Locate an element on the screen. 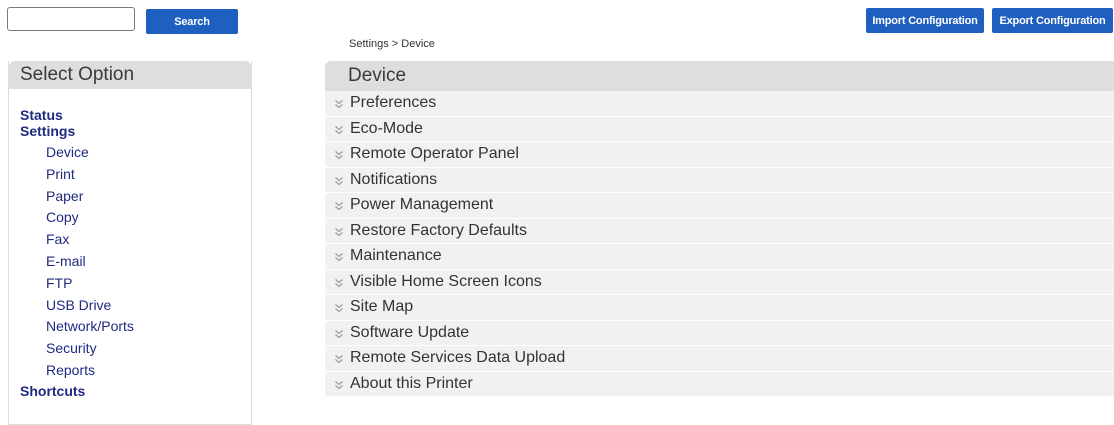  section-row-remote-operator-panel: Remote Operator Panel is located at coordinates (719, 155).